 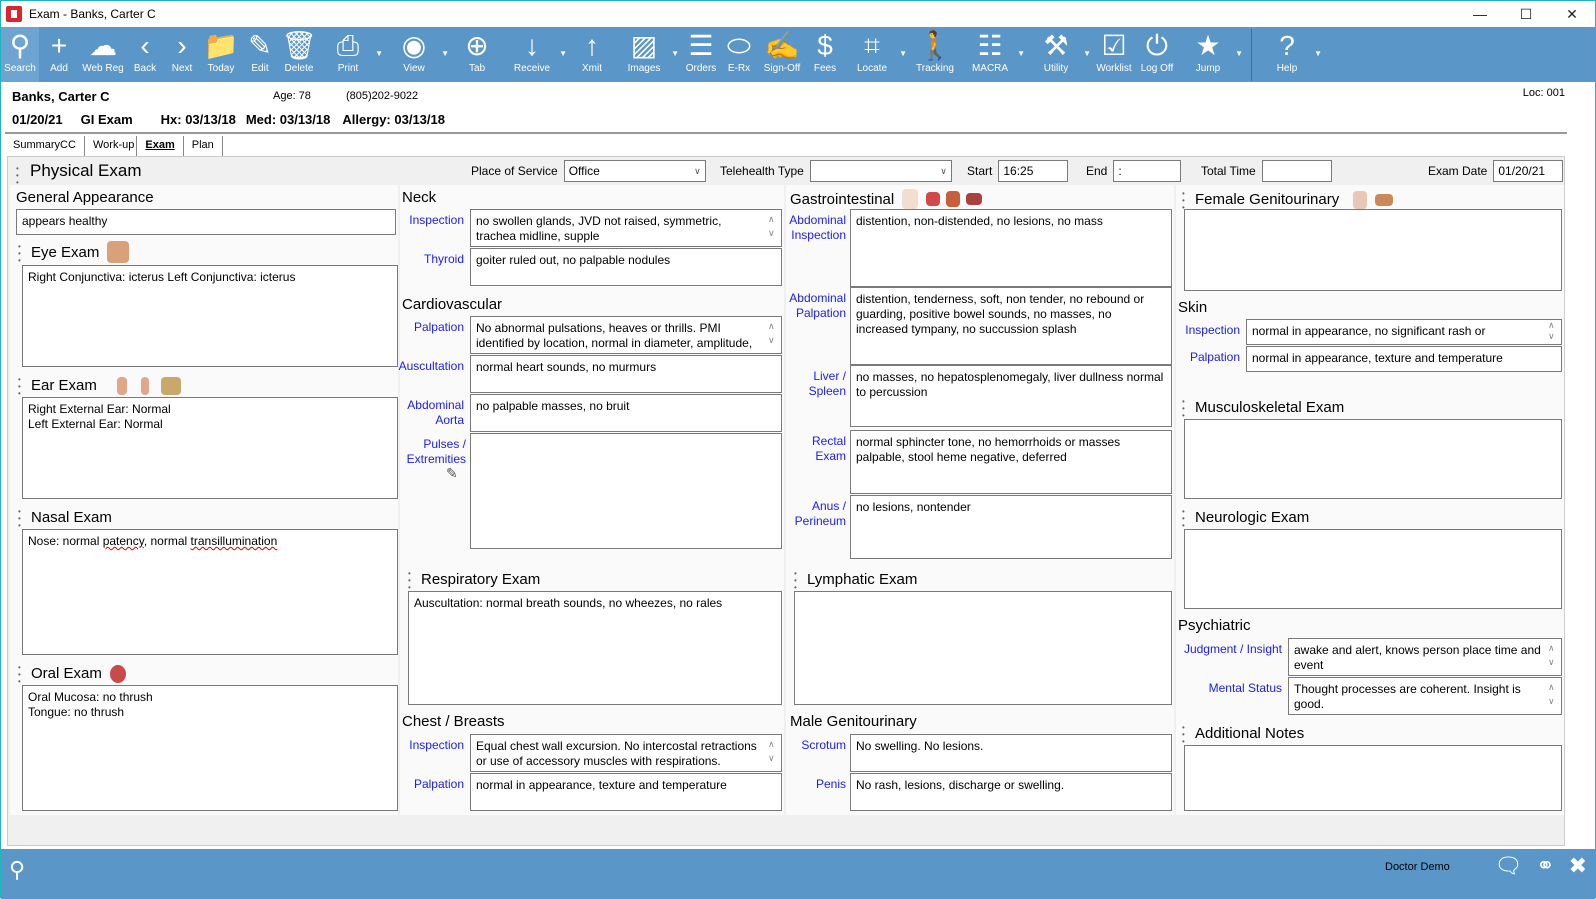 I want to click on intestine-diagram-icon, so click(x=933, y=199).